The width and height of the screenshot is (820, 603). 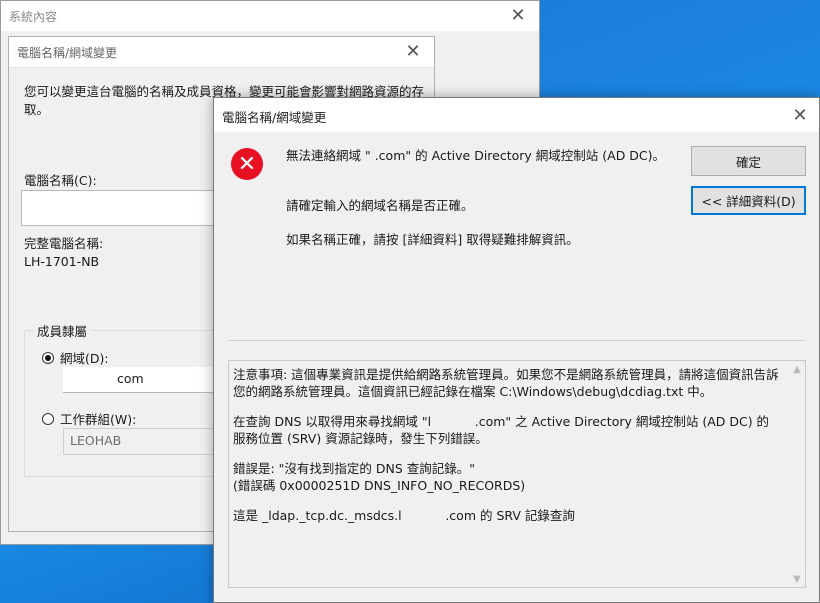 I want to click on rename-dialog-title: 電腦名稱/網域變更, so click(x=67, y=53).